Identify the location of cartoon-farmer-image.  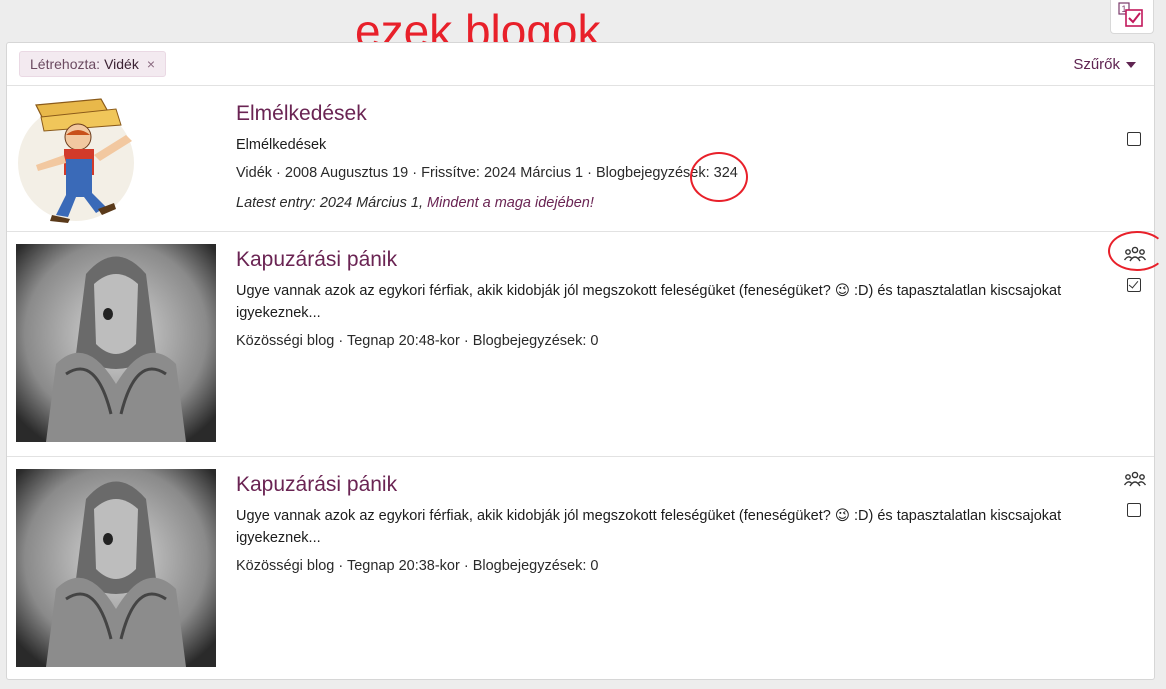
(76, 160).